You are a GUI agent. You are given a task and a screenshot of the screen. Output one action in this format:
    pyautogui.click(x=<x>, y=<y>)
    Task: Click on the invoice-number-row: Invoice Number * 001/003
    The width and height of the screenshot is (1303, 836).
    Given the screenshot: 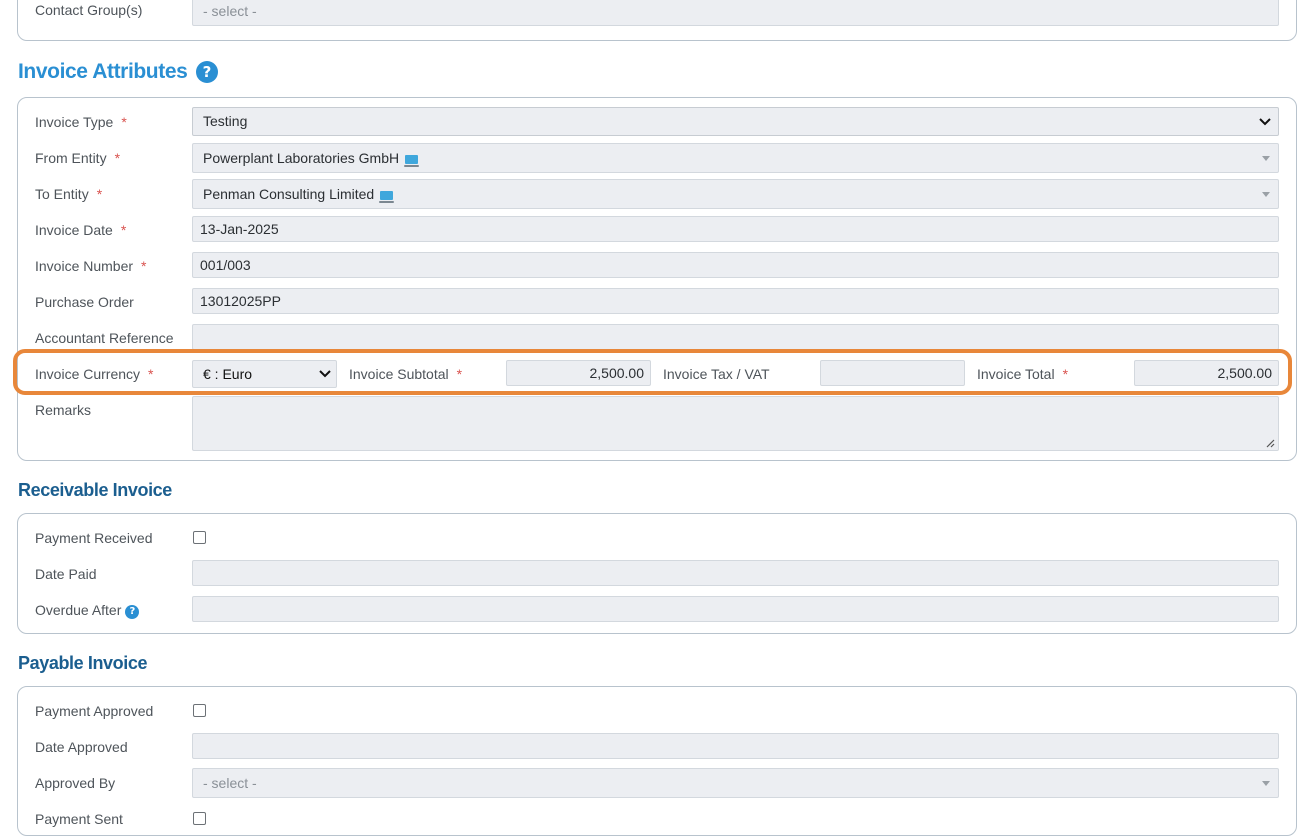 What is the action you would take?
    pyautogui.click(x=657, y=266)
    